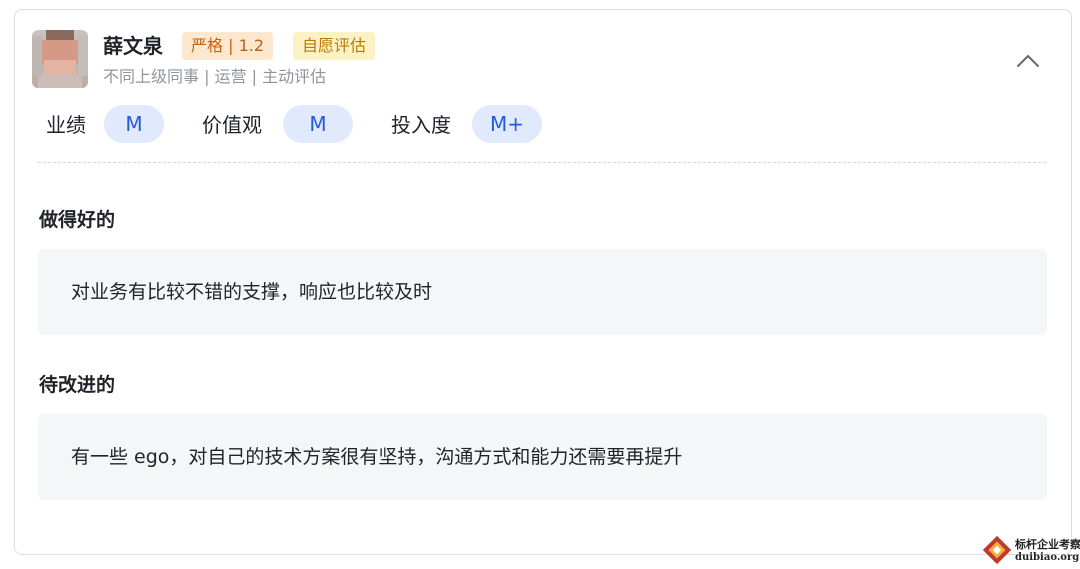 The width and height of the screenshot is (1080, 569). What do you see at coordinates (133, 46) in the screenshot?
I see `reviewer-name: 薛文泉` at bounding box center [133, 46].